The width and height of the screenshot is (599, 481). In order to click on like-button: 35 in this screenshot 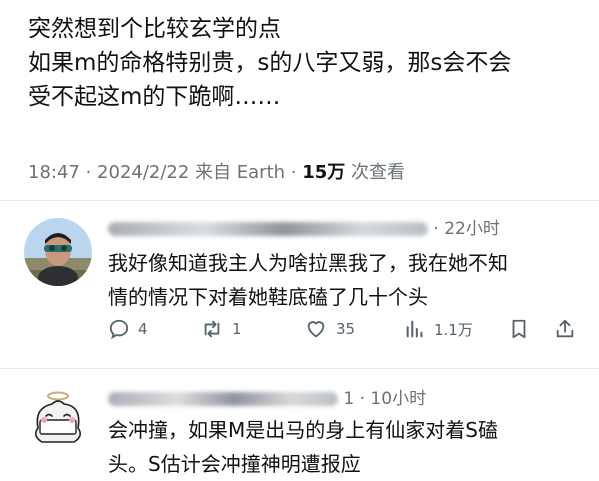, I will do `click(329, 329)`.